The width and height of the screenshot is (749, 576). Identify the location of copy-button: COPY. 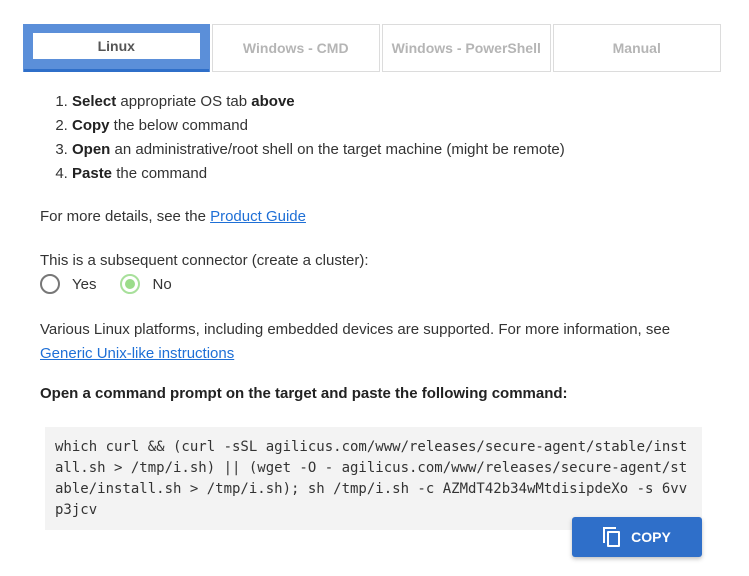
(637, 537).